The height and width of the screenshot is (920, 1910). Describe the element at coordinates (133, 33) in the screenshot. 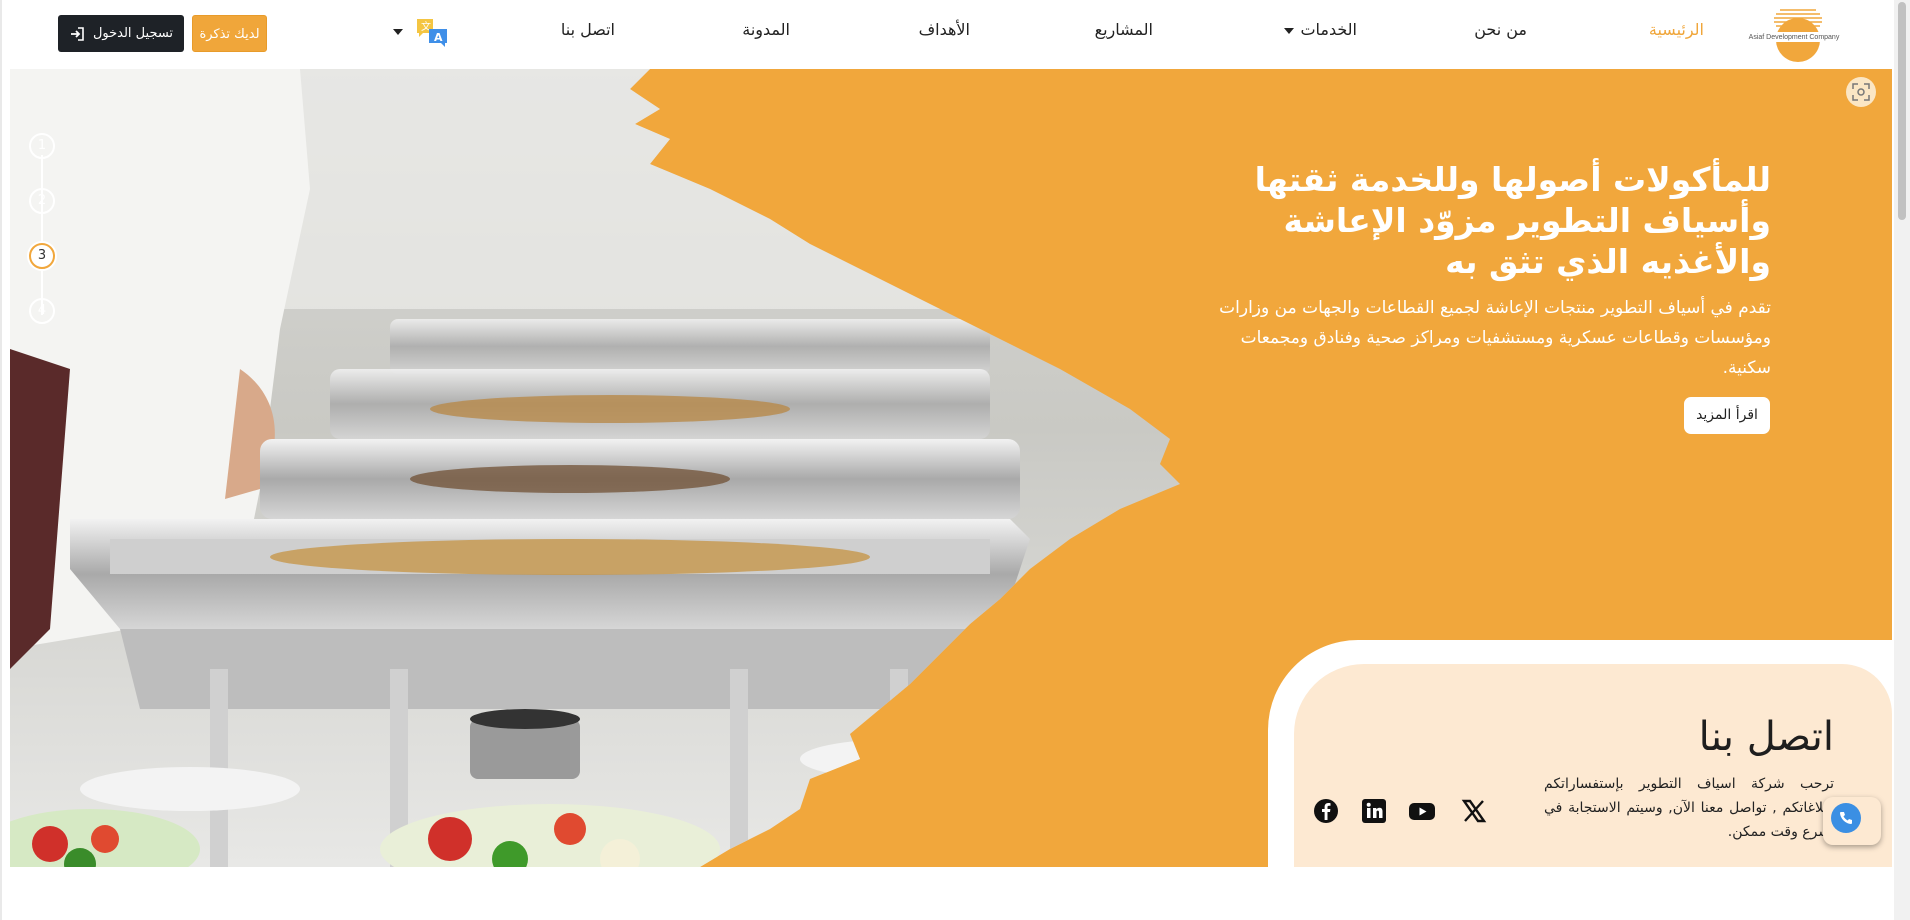

I see `login-label: تسجيل الدخول` at that location.